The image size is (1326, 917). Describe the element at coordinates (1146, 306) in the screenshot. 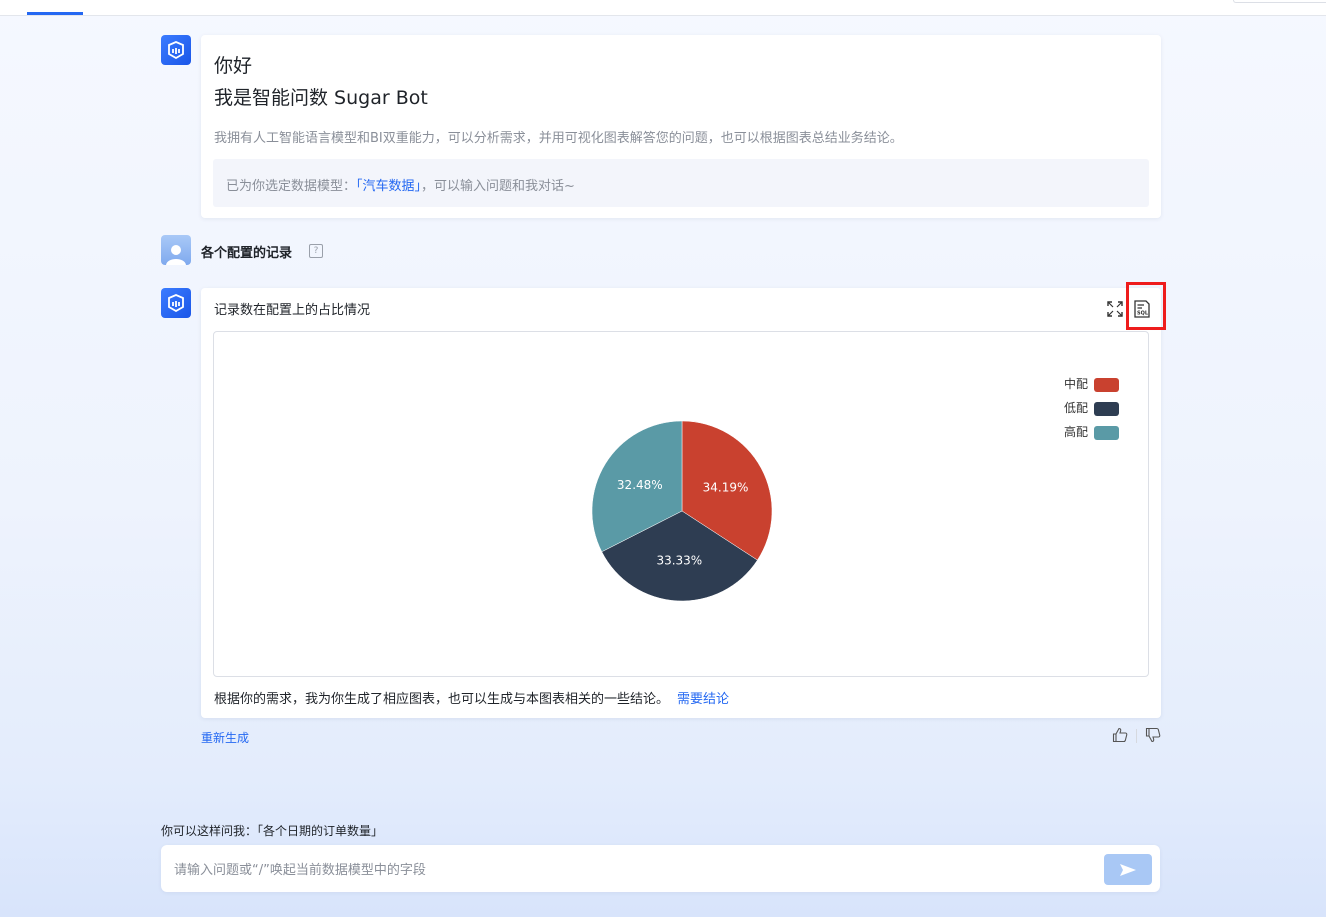

I see `sql-button-highlight` at that location.